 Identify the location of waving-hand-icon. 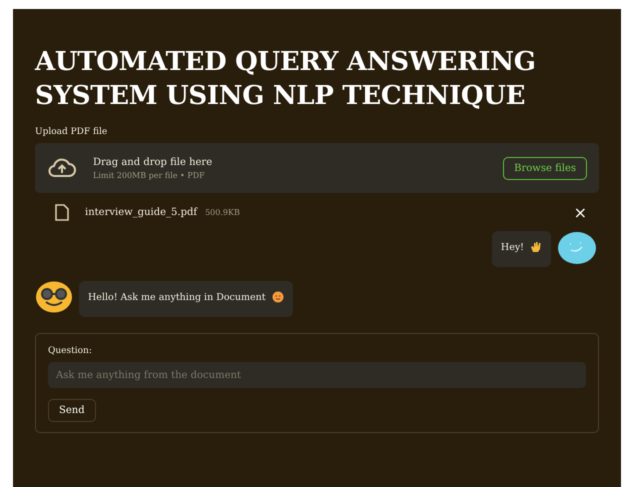
(536, 247).